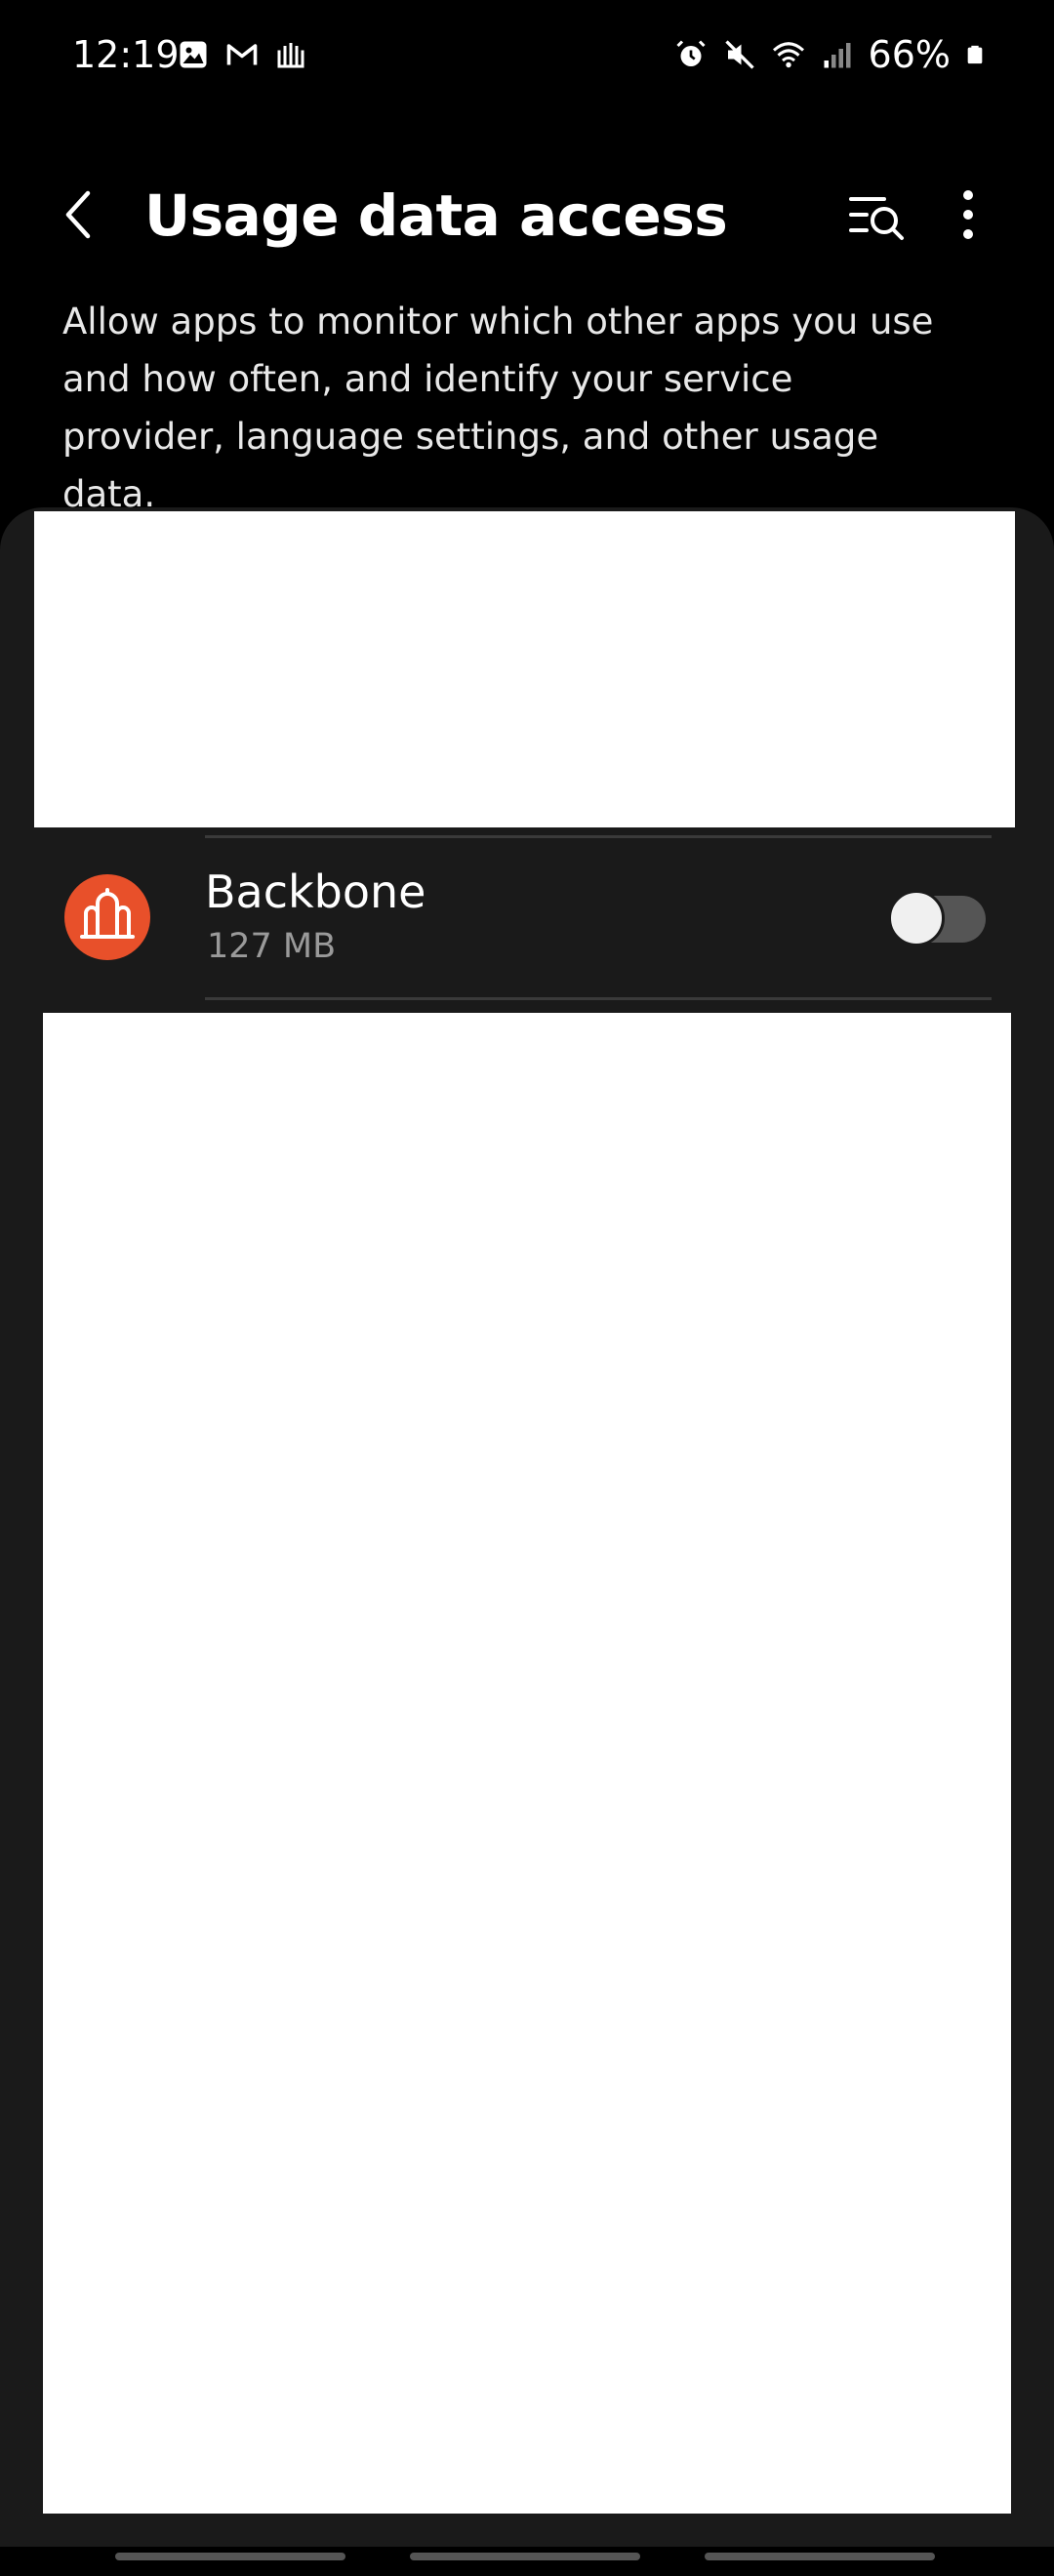 The height and width of the screenshot is (2576, 1054). Describe the element at coordinates (126, 54) in the screenshot. I see `status-time: 12:19` at that location.